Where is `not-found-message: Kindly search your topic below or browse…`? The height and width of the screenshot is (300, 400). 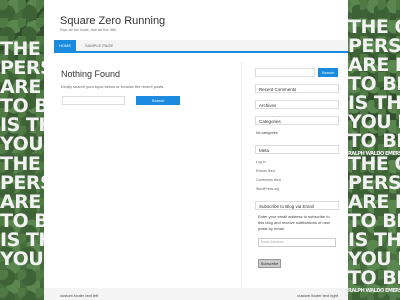 not-found-message: Kindly search your topic below or browse… is located at coordinates (113, 86).